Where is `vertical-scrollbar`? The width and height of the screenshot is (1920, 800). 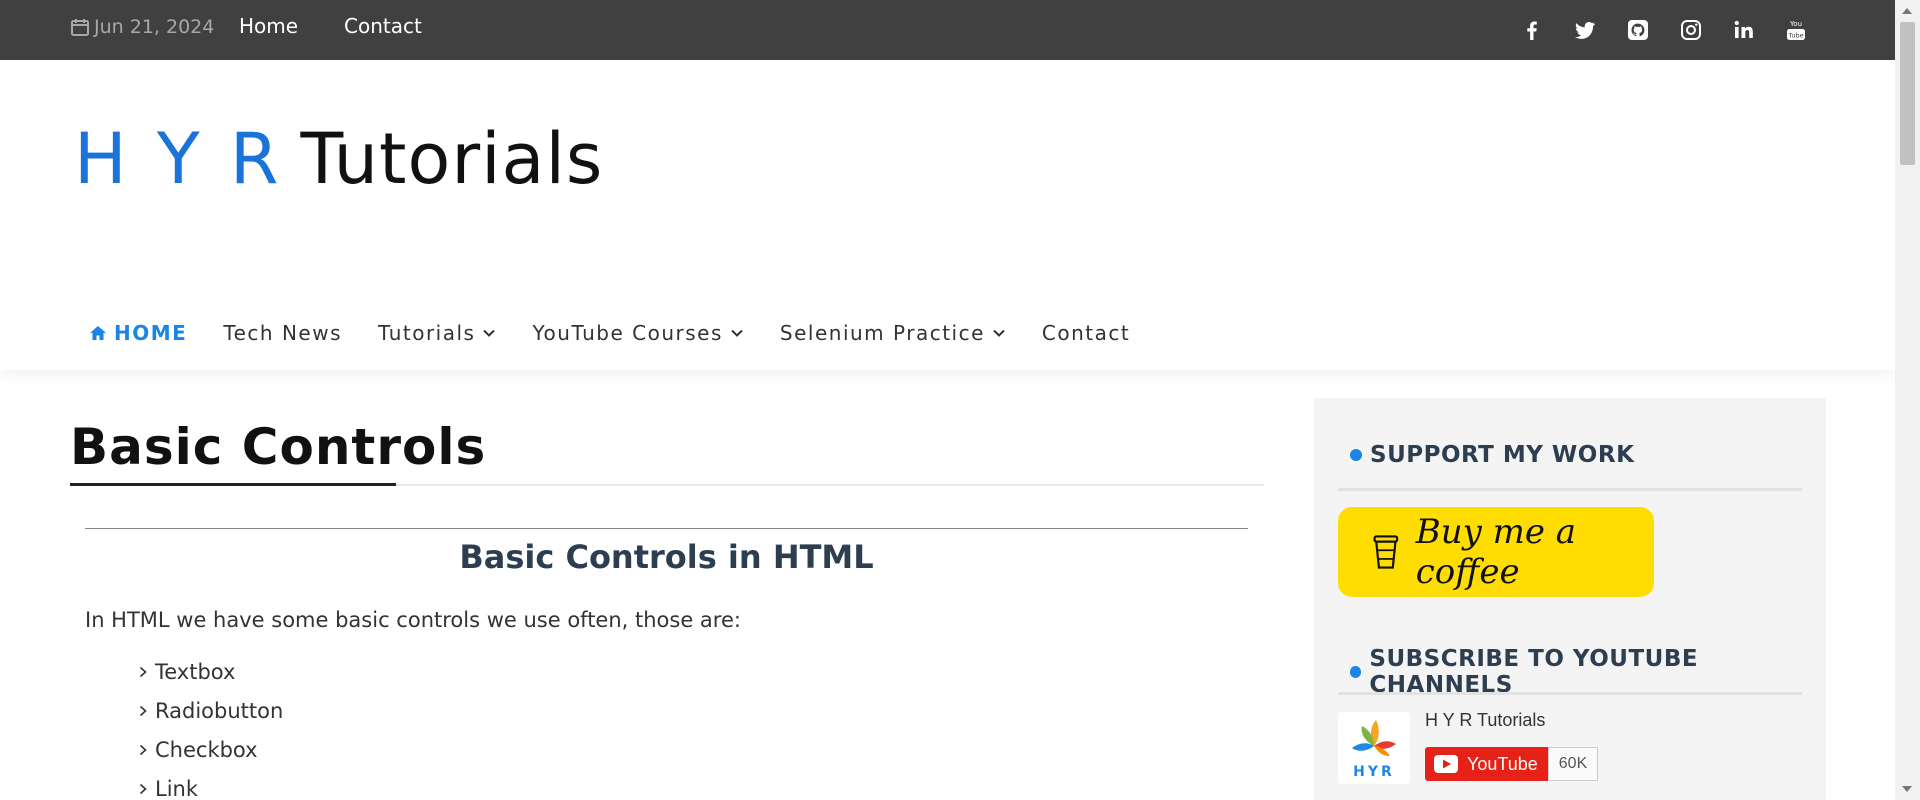 vertical-scrollbar is located at coordinates (1907, 400).